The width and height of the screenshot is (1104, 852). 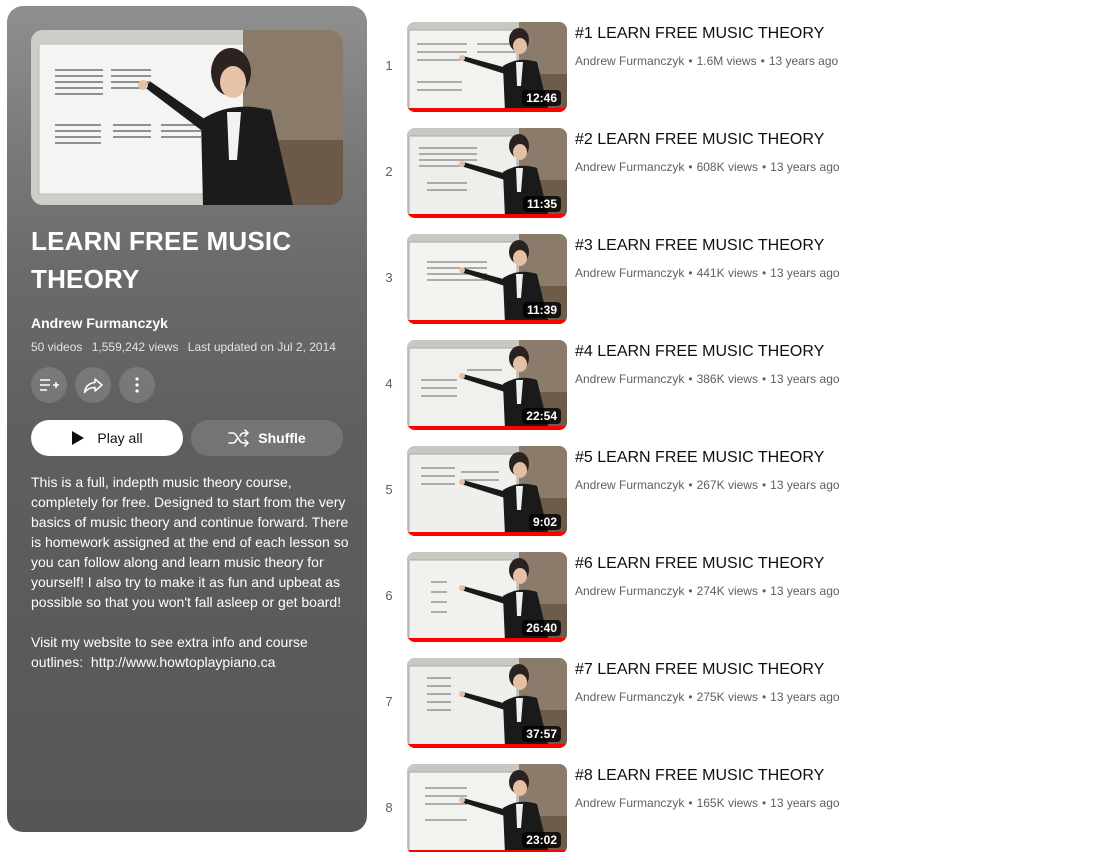 What do you see at coordinates (389, 489) in the screenshot?
I see `video-index: 5` at bounding box center [389, 489].